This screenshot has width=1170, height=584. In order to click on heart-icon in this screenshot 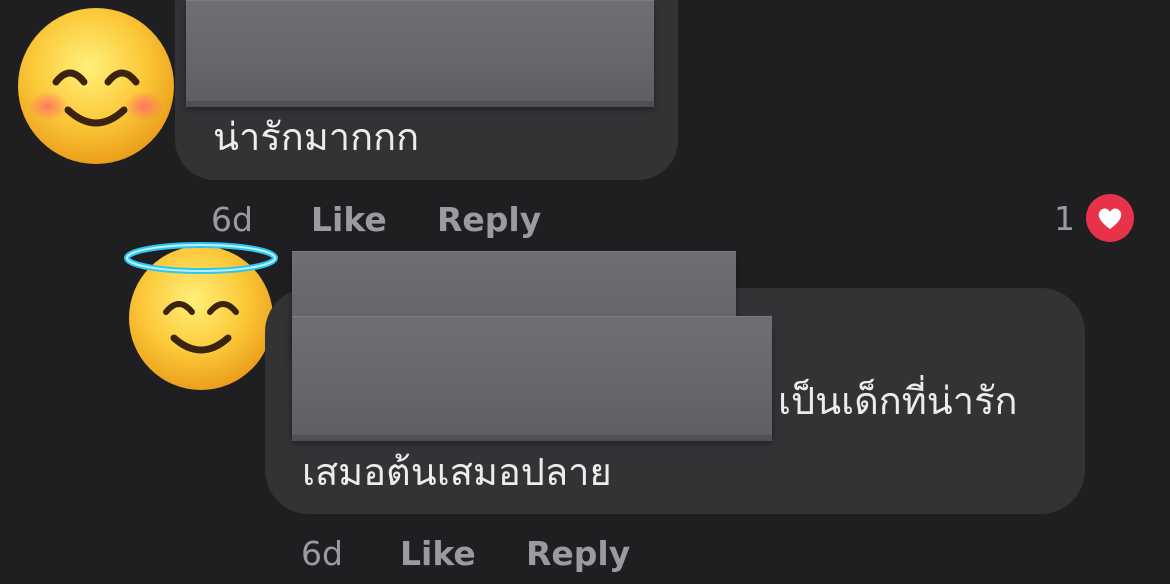, I will do `click(1110, 218)`.